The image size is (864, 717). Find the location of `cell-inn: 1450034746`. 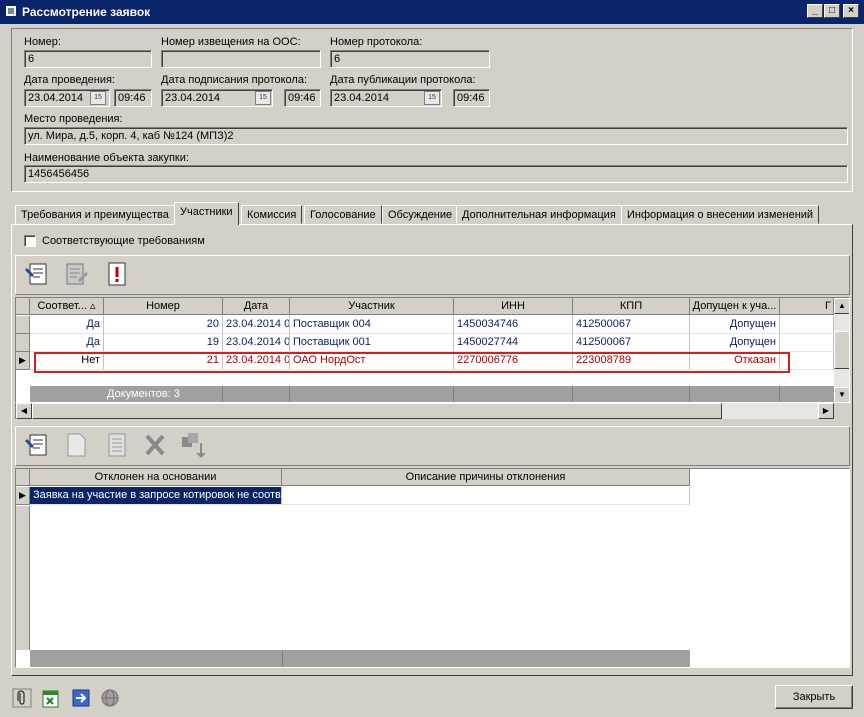

cell-inn: 1450034746 is located at coordinates (513, 325).